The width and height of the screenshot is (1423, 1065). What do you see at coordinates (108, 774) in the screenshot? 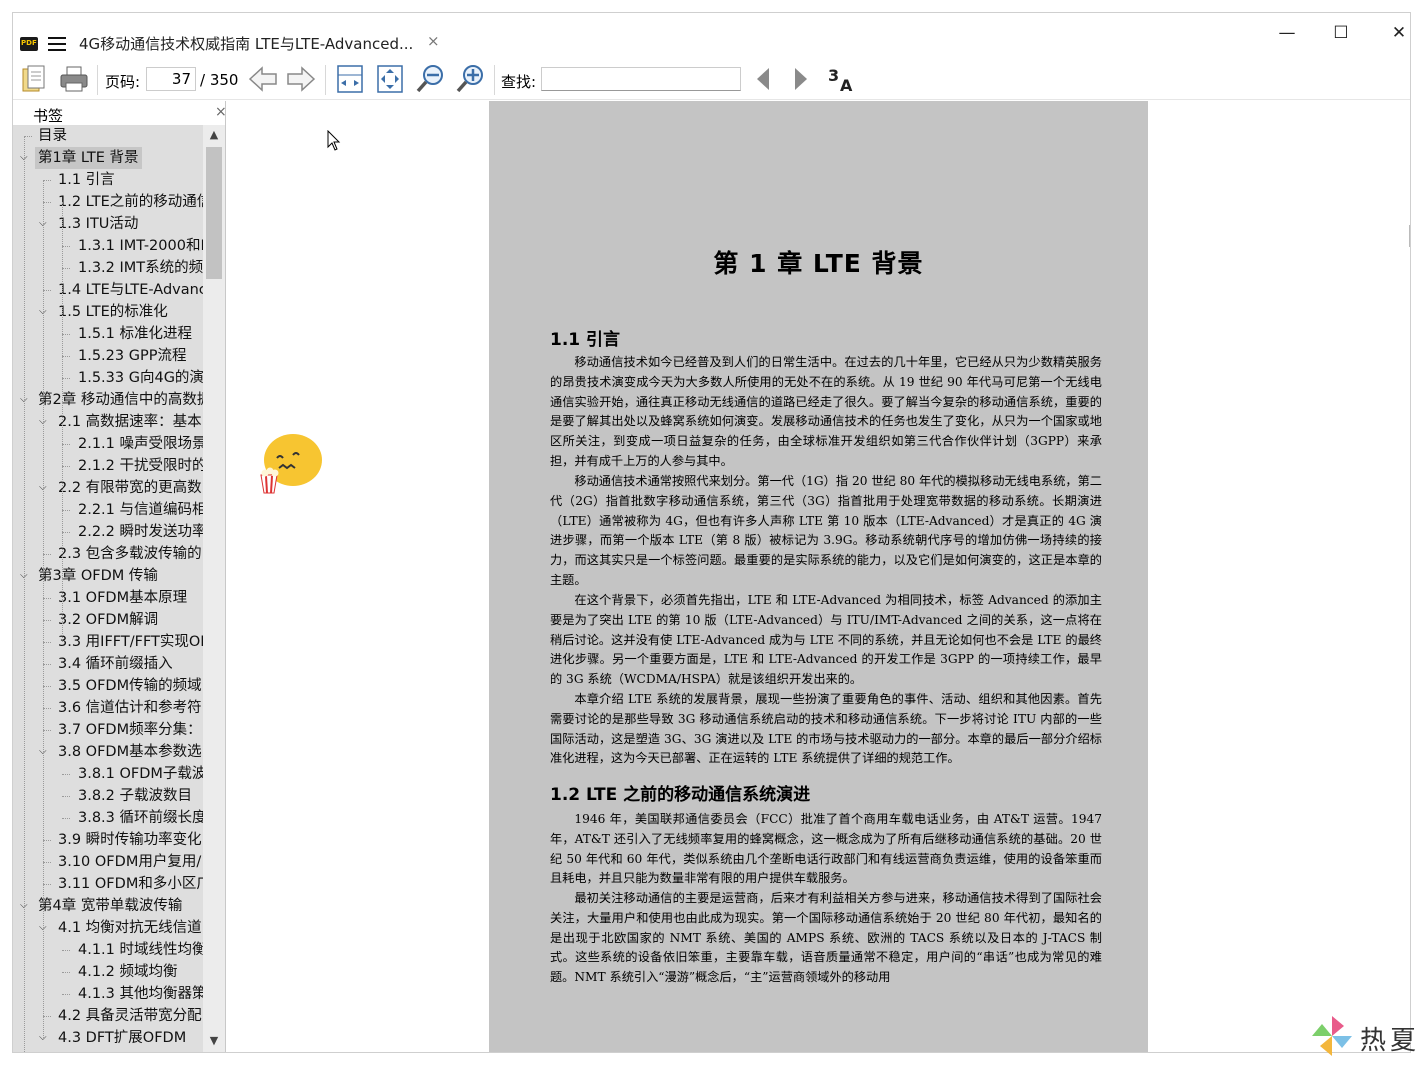
I see `bookmark-item: 3.8.1 OFDM子载波` at bounding box center [108, 774].